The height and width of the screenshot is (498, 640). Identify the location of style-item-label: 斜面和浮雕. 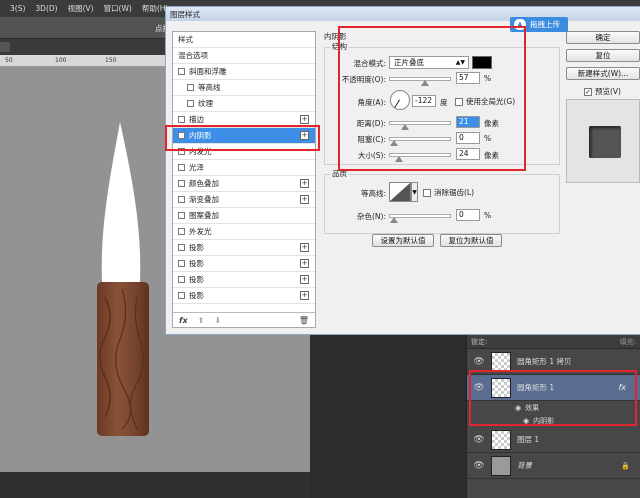
(208, 71).